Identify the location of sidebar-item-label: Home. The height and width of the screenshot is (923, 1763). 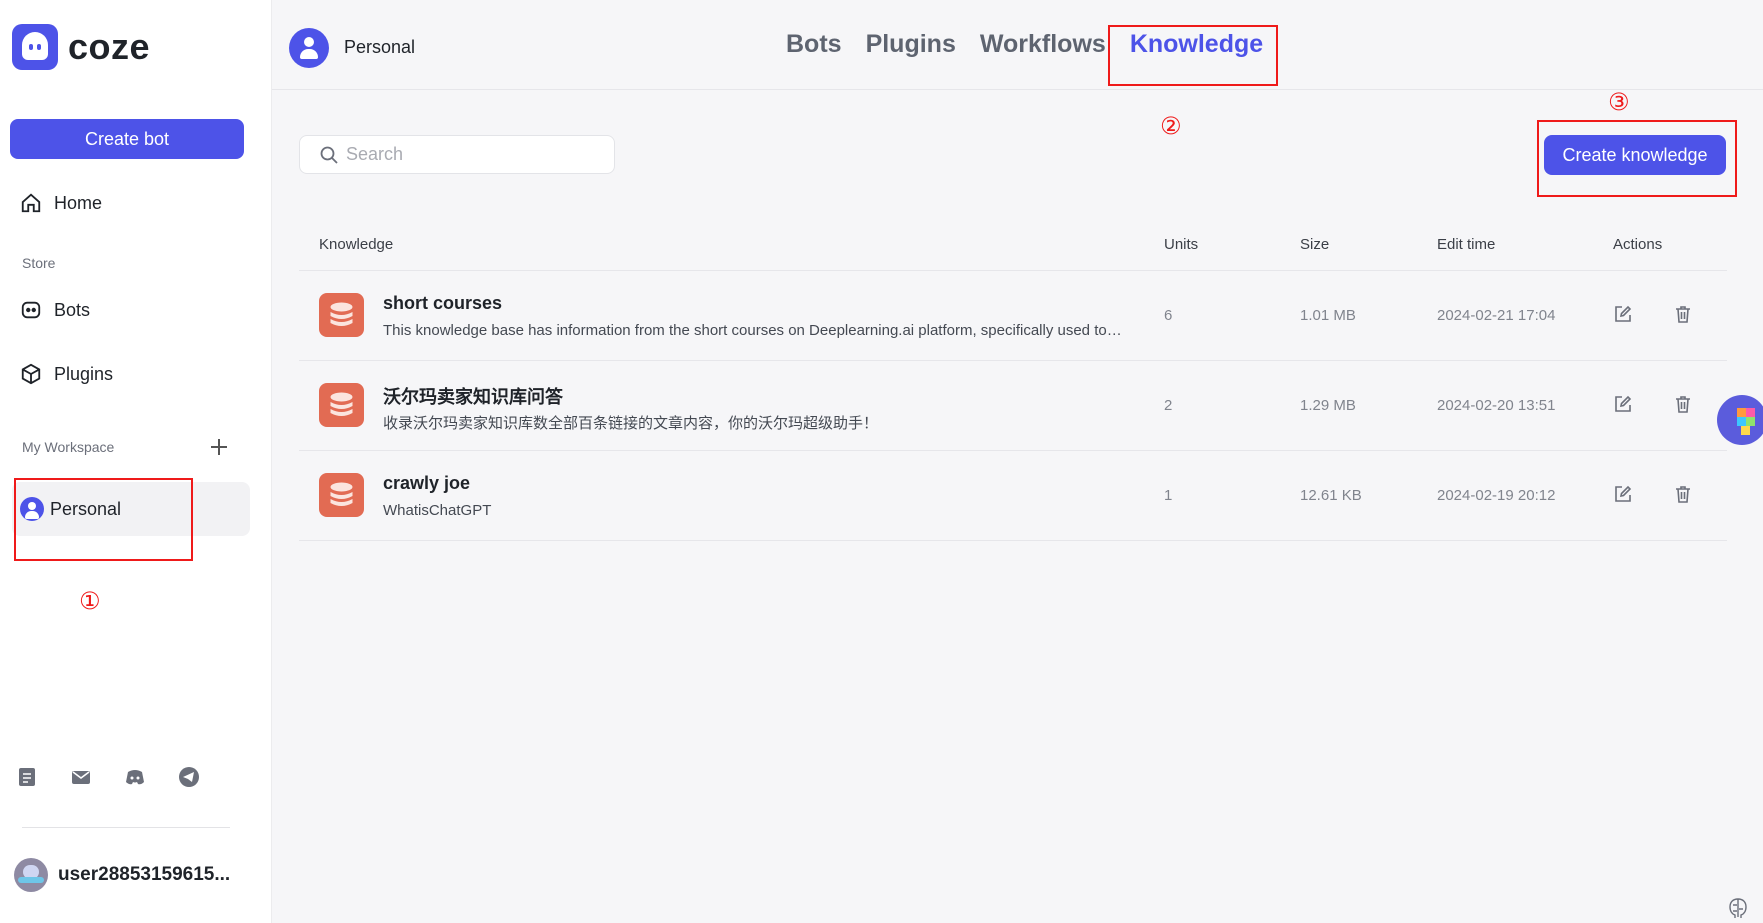
(78, 202).